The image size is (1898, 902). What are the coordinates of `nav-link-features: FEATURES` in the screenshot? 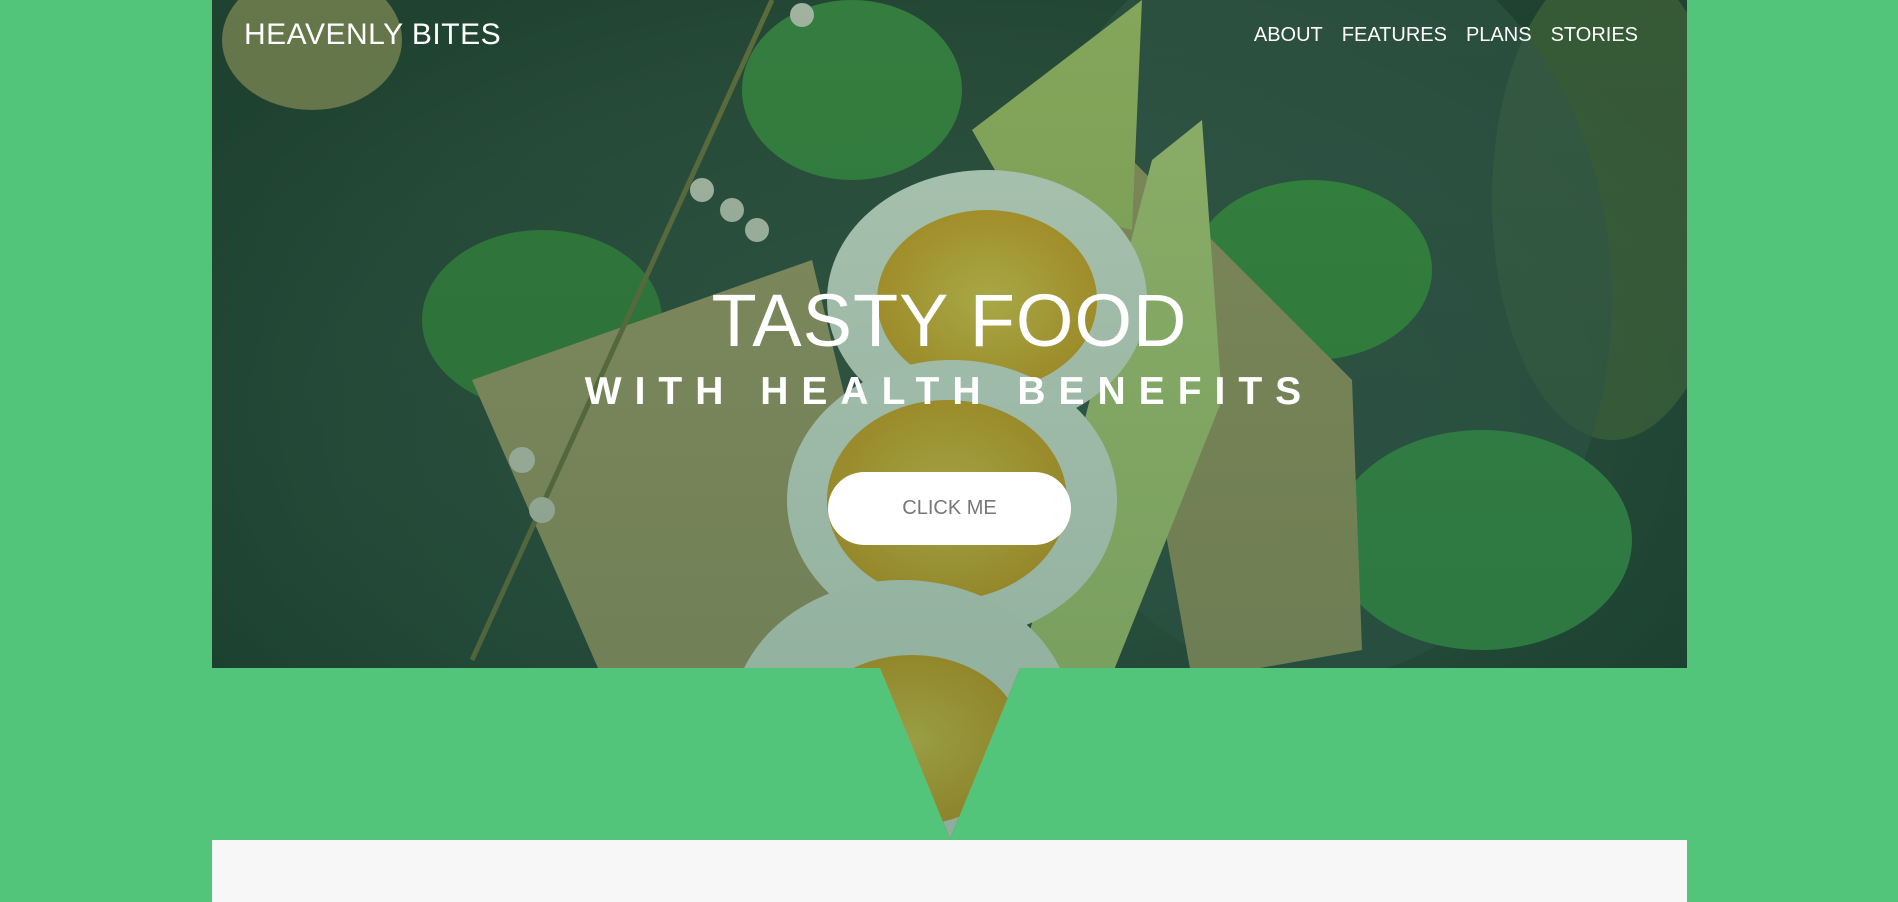 It's located at (1394, 35).